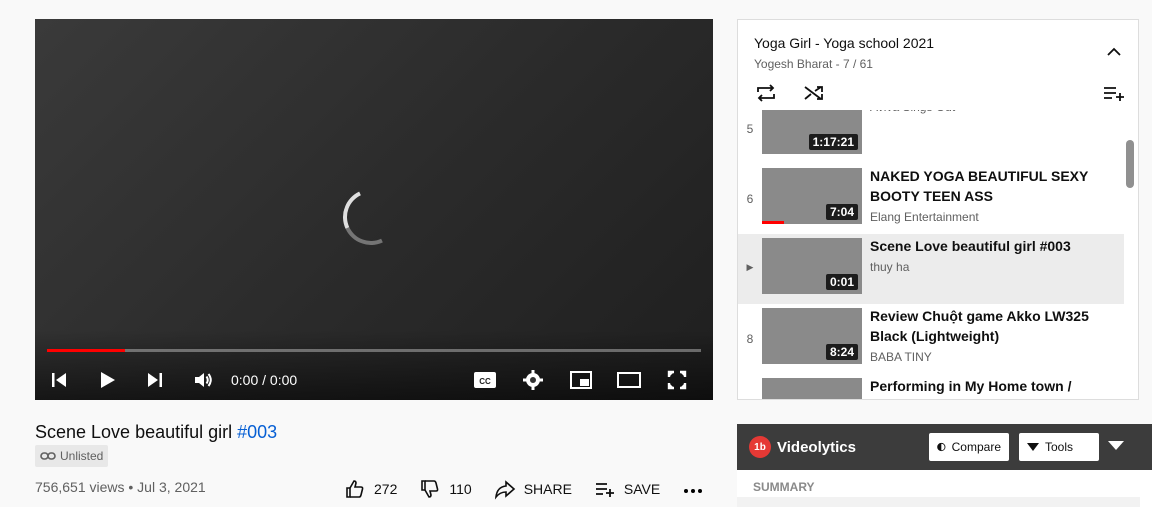 This screenshot has width=1152, height=507. What do you see at coordinates (1033, 447) in the screenshot?
I see `caret-down-icon` at bounding box center [1033, 447].